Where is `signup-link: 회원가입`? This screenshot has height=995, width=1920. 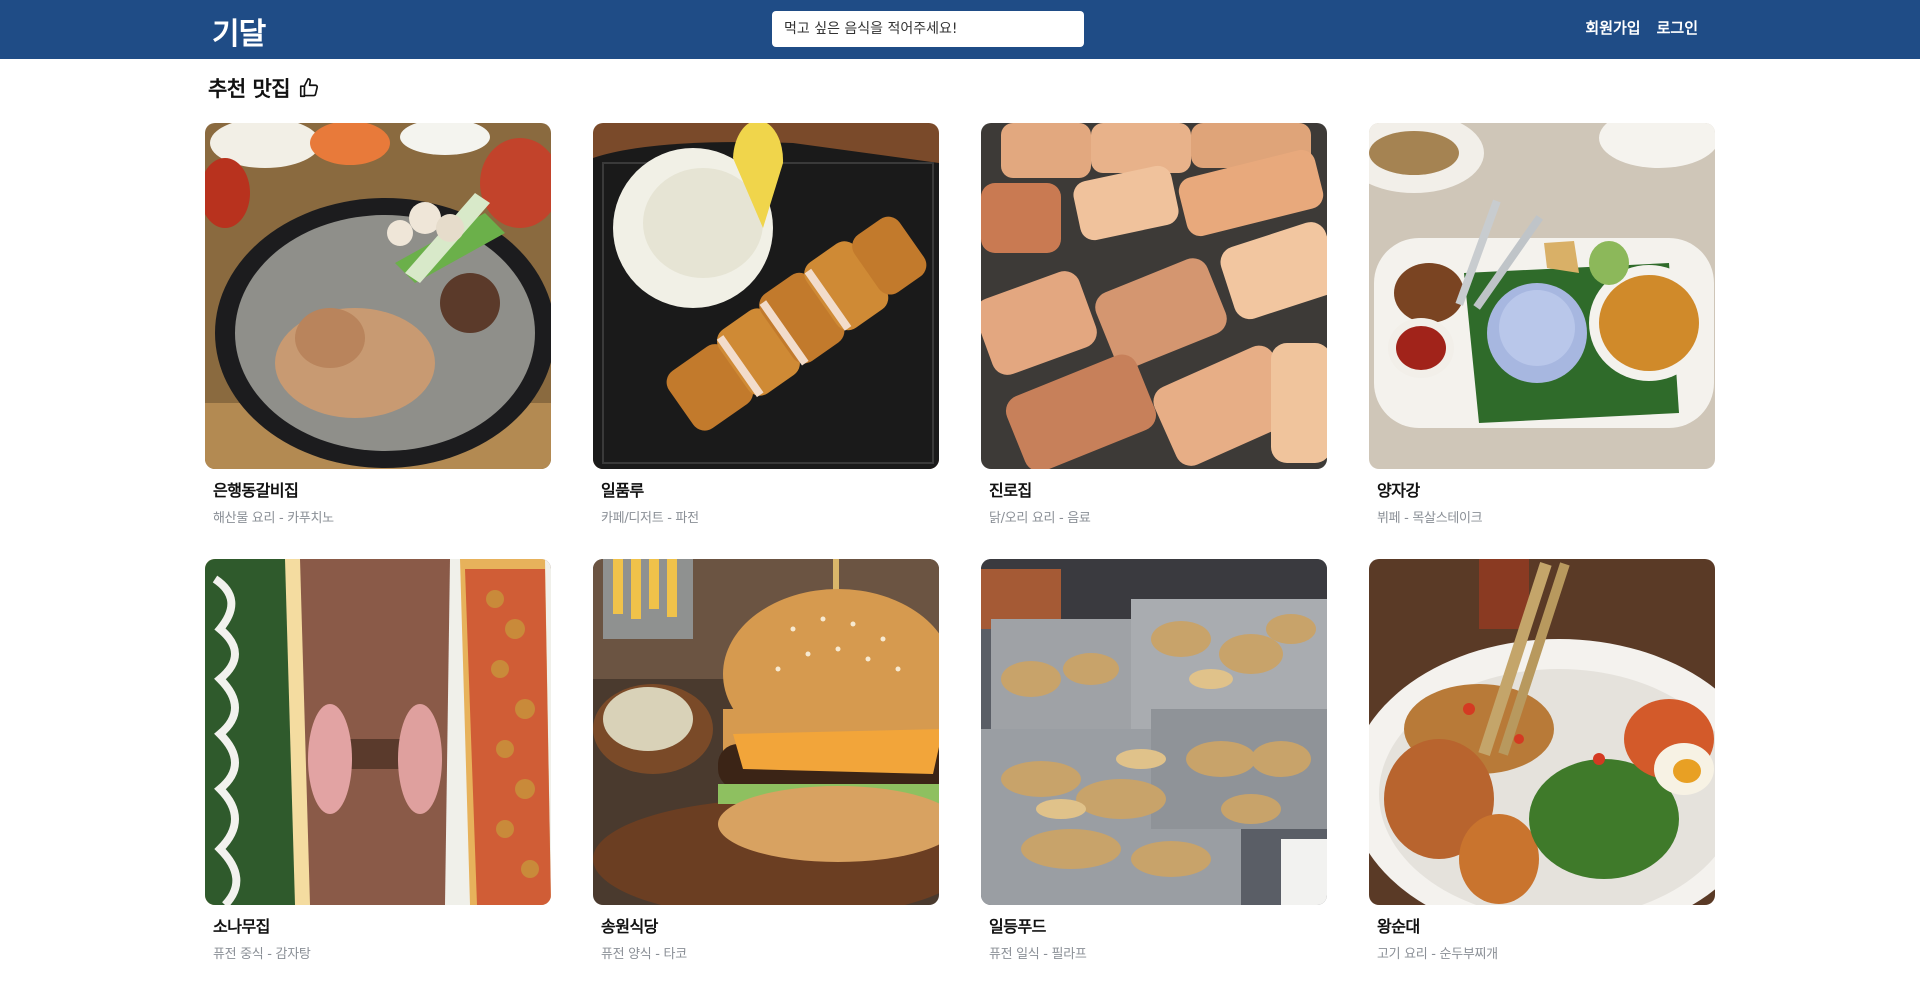 signup-link: 회원가입 is located at coordinates (1612, 27).